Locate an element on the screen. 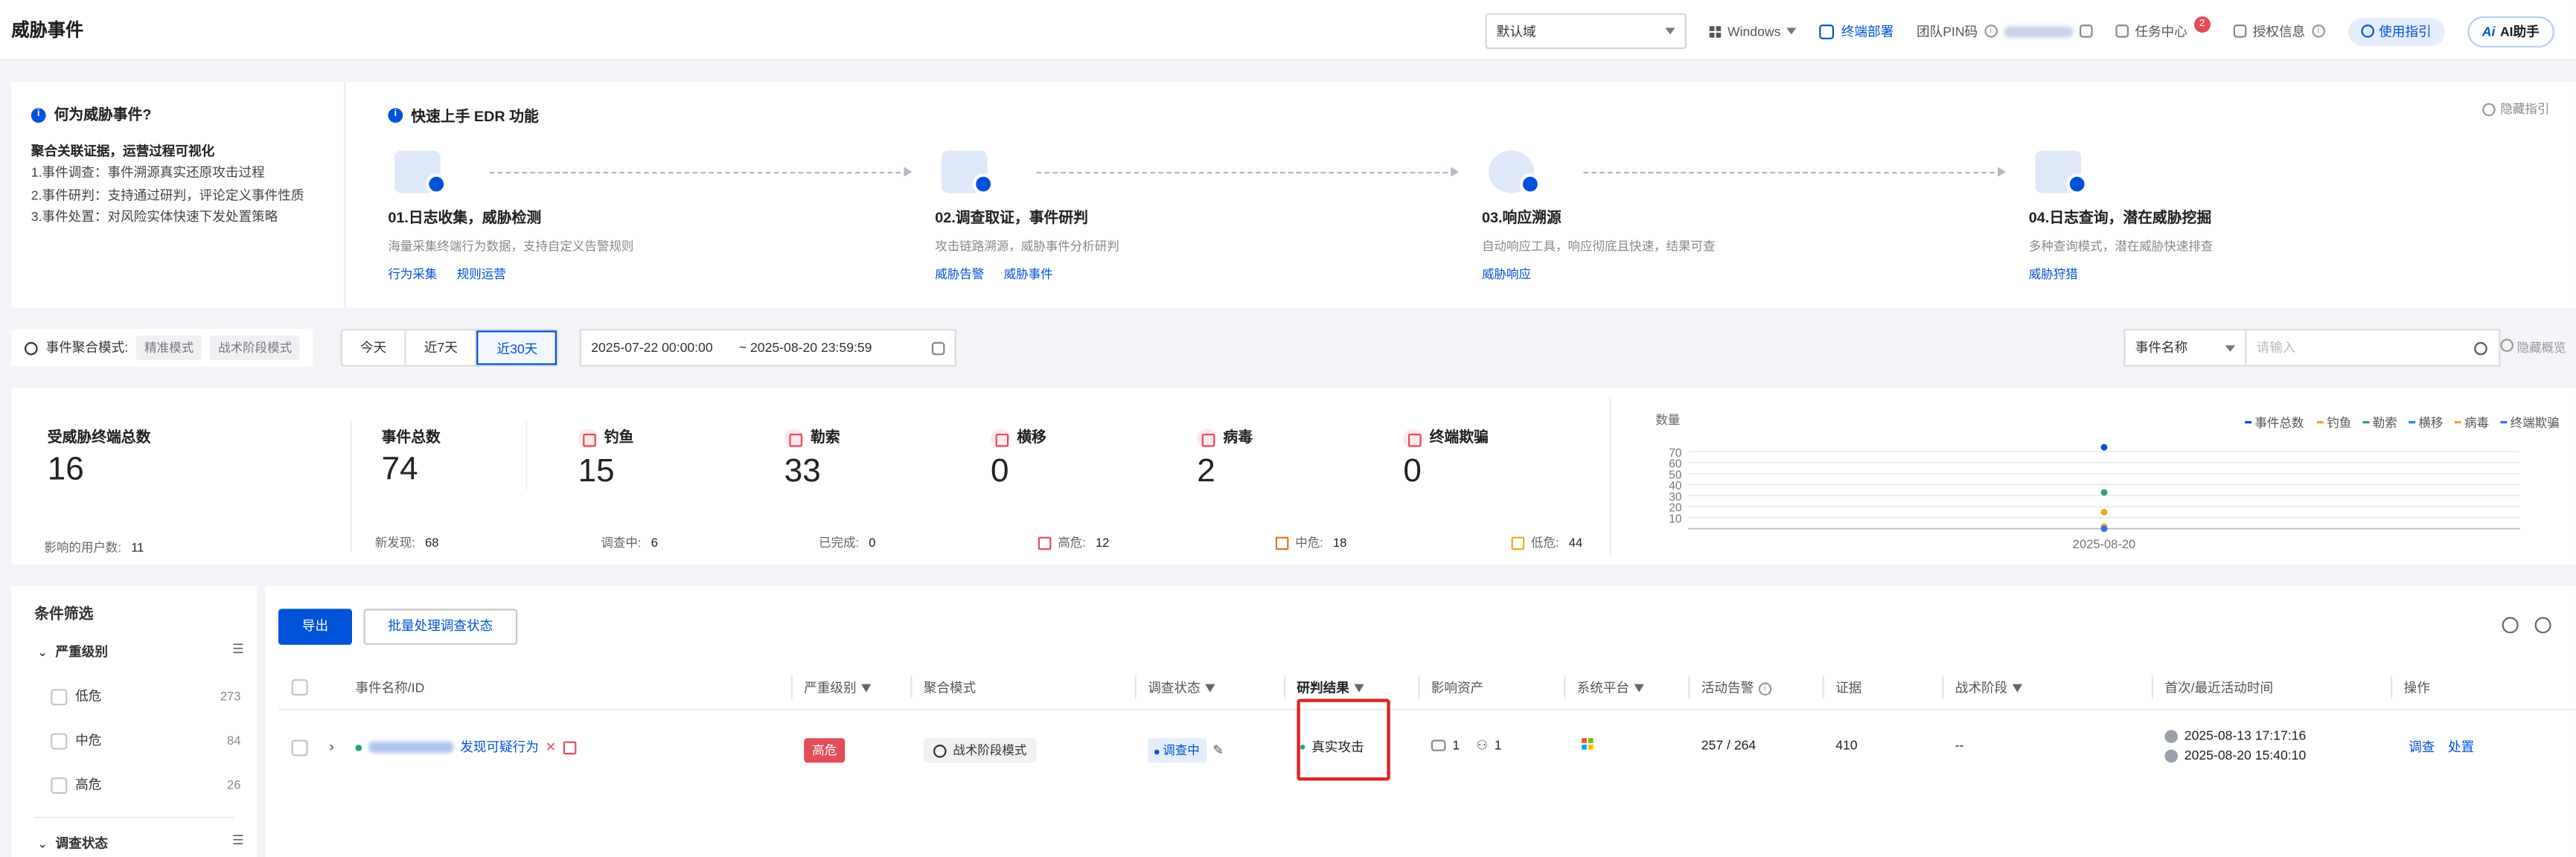 This screenshot has width=2576, height=857. severity-mid-option: 中危 is located at coordinates (76, 740).